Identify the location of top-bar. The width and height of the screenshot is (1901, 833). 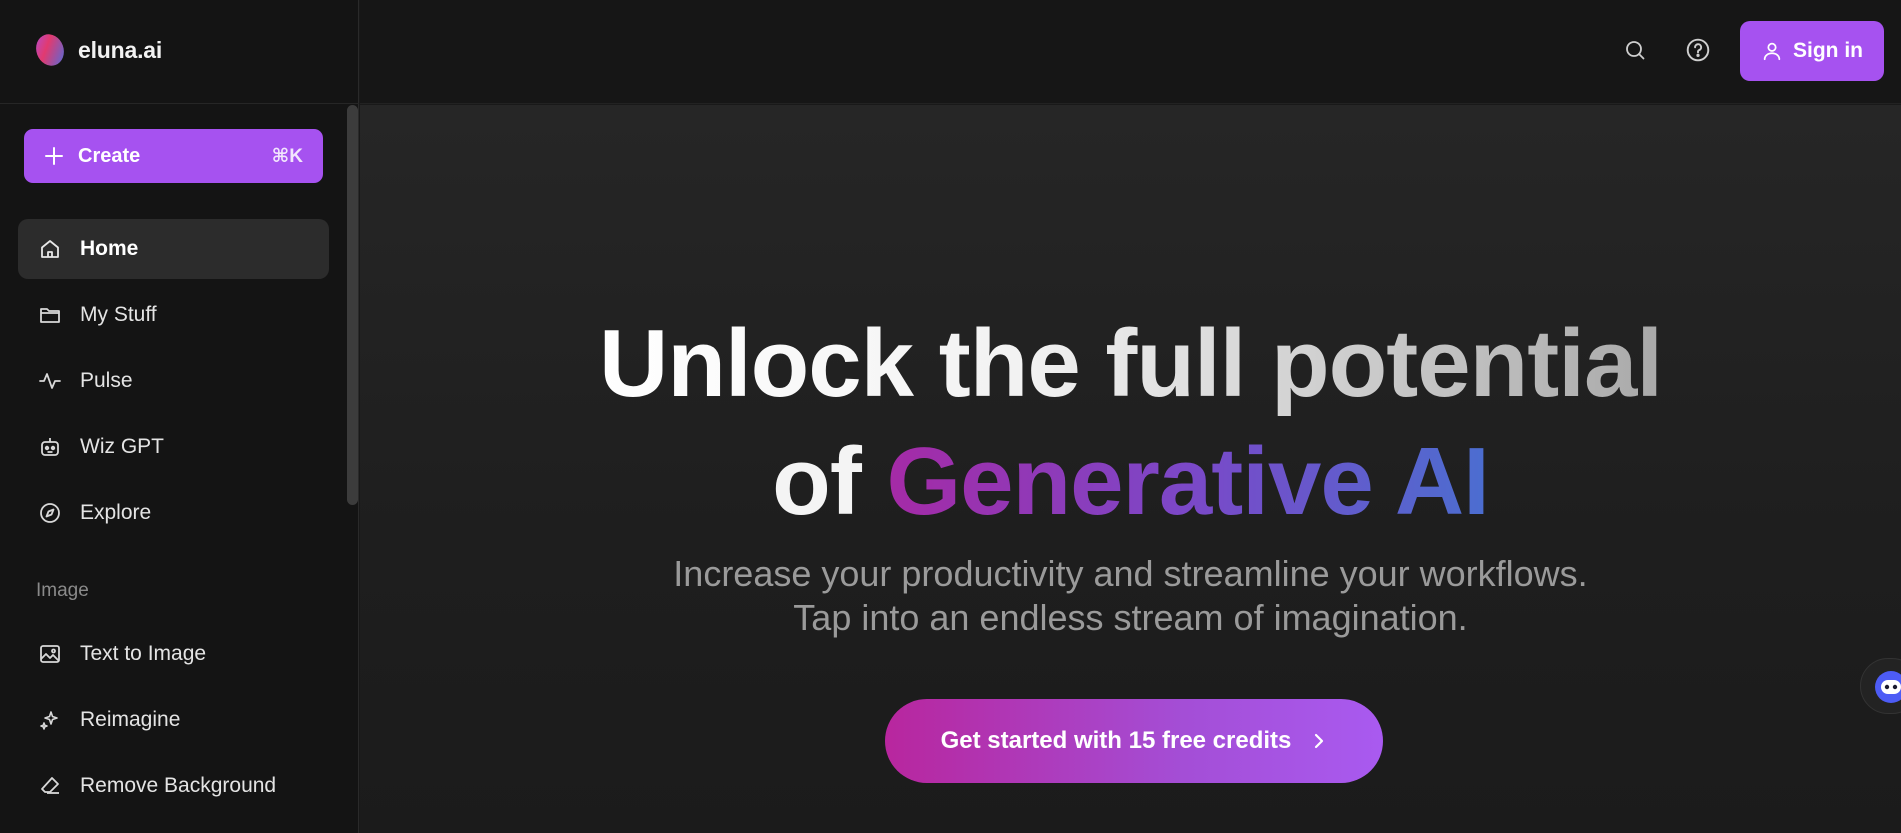
(1130, 52).